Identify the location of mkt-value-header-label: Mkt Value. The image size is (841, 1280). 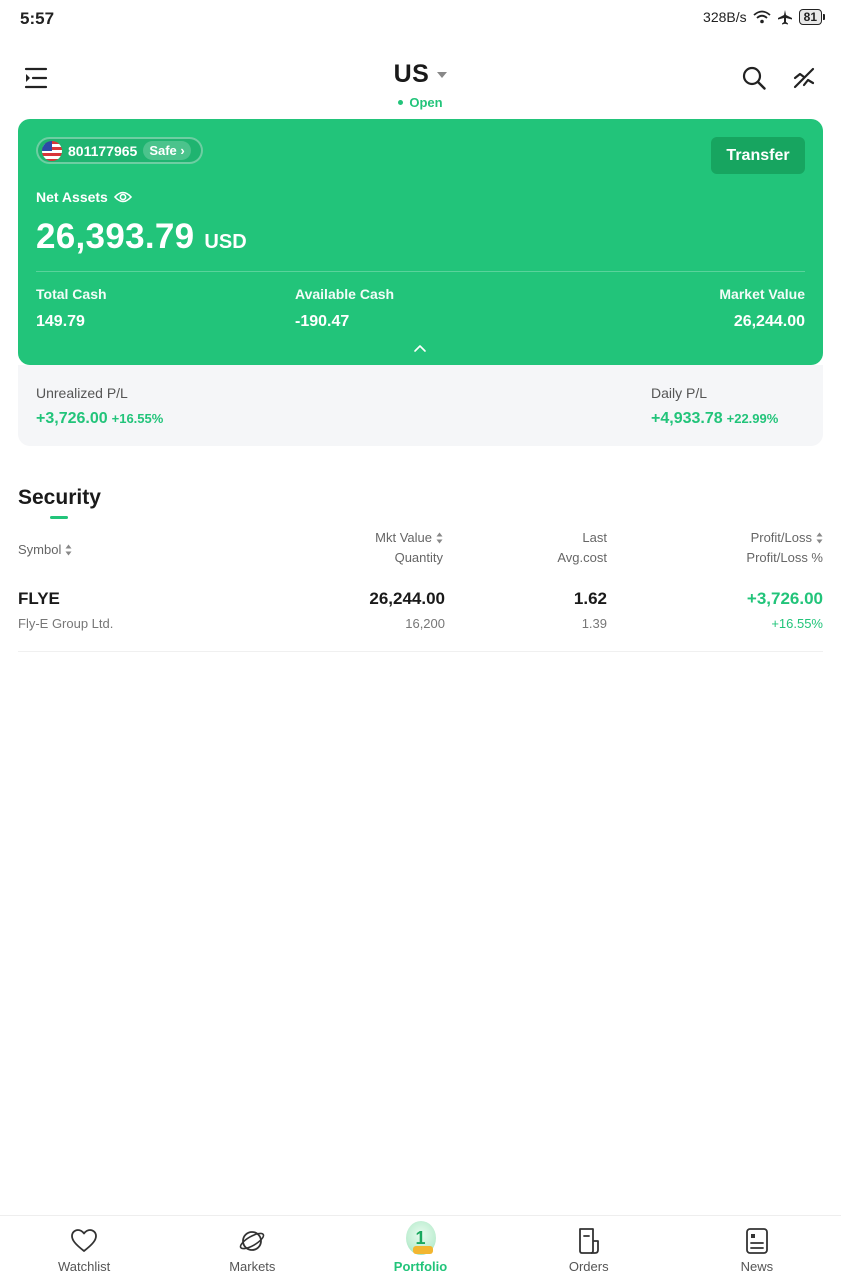
(403, 537).